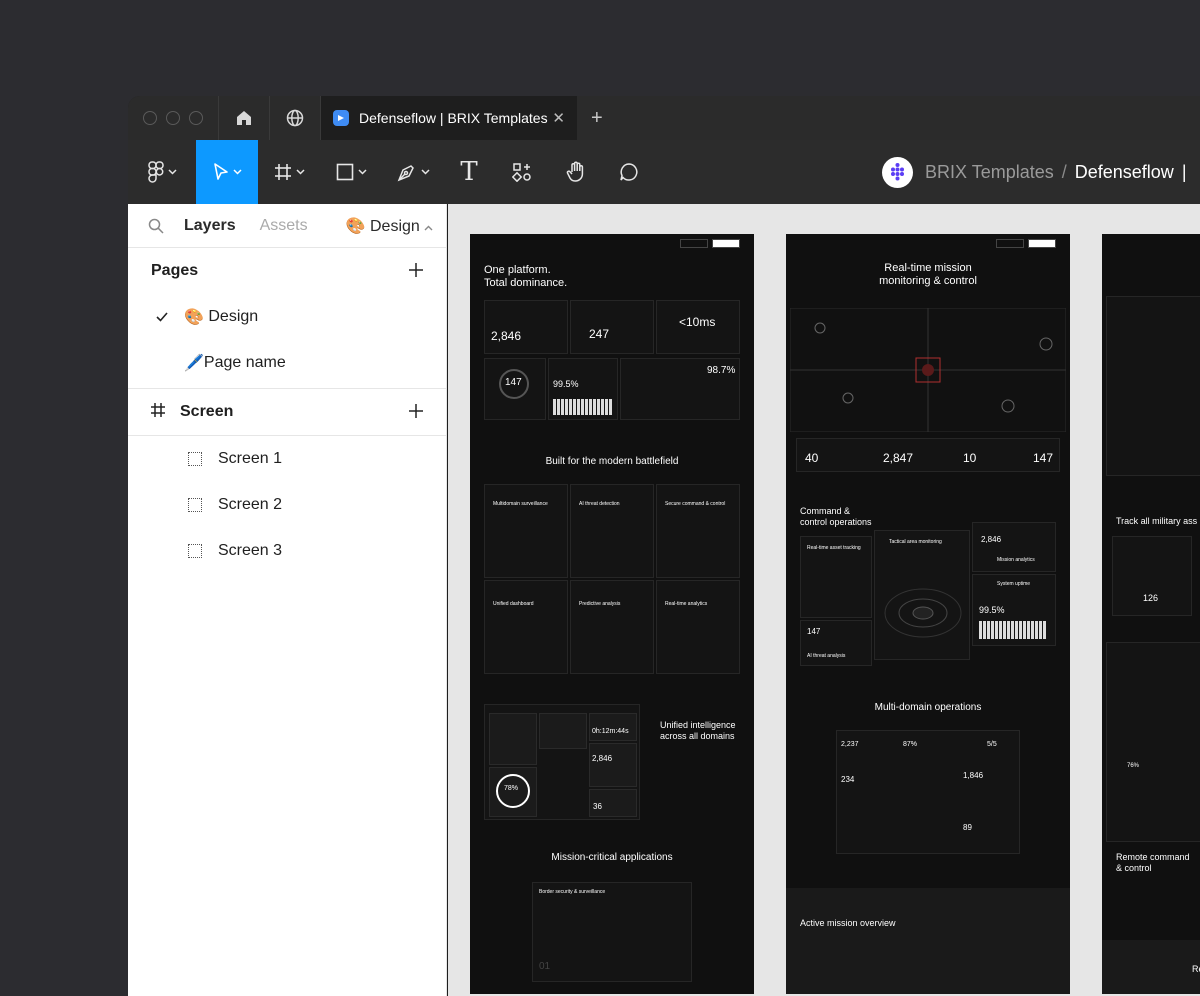 This screenshot has height=996, width=1200. What do you see at coordinates (970, 458) in the screenshot?
I see `stat-value: 10` at bounding box center [970, 458].